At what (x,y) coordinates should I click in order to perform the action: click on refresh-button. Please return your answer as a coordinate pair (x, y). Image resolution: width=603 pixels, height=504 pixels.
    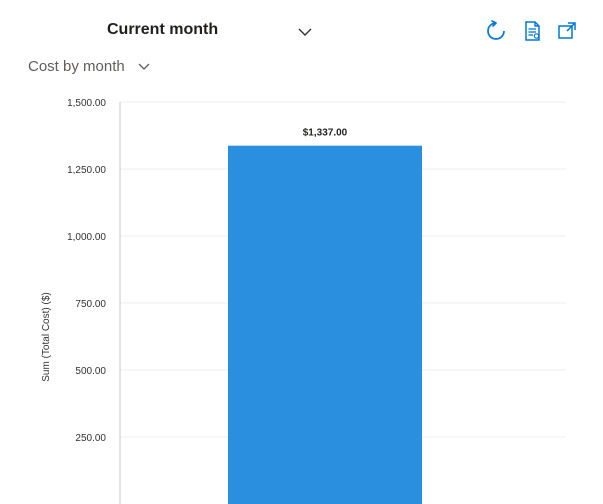
    Looking at the image, I should click on (496, 31).